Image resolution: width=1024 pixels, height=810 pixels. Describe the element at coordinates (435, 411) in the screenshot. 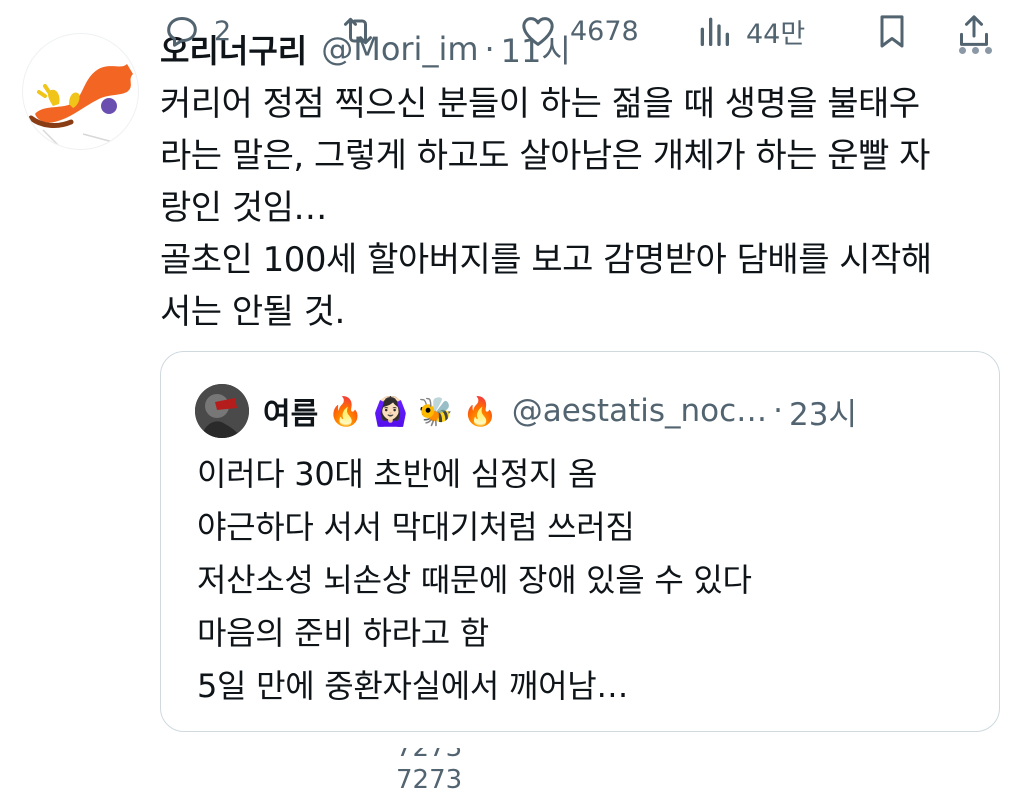

I see `bee-emoji-icon: 🐝` at that location.